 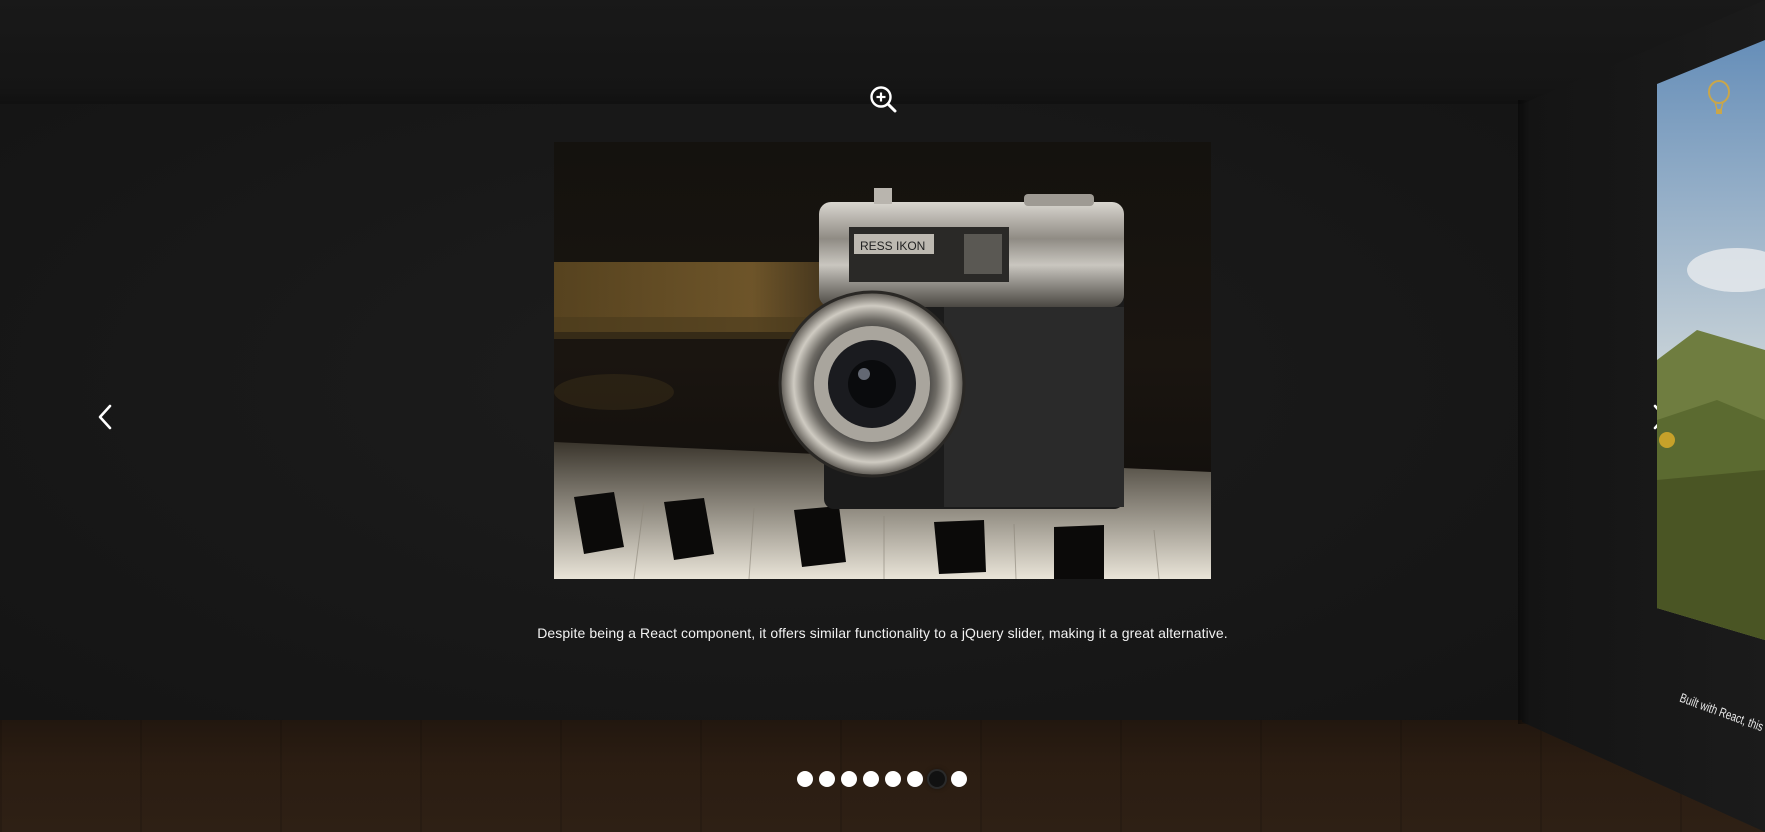 What do you see at coordinates (1719, 98) in the screenshot?
I see `balloon-icon` at bounding box center [1719, 98].